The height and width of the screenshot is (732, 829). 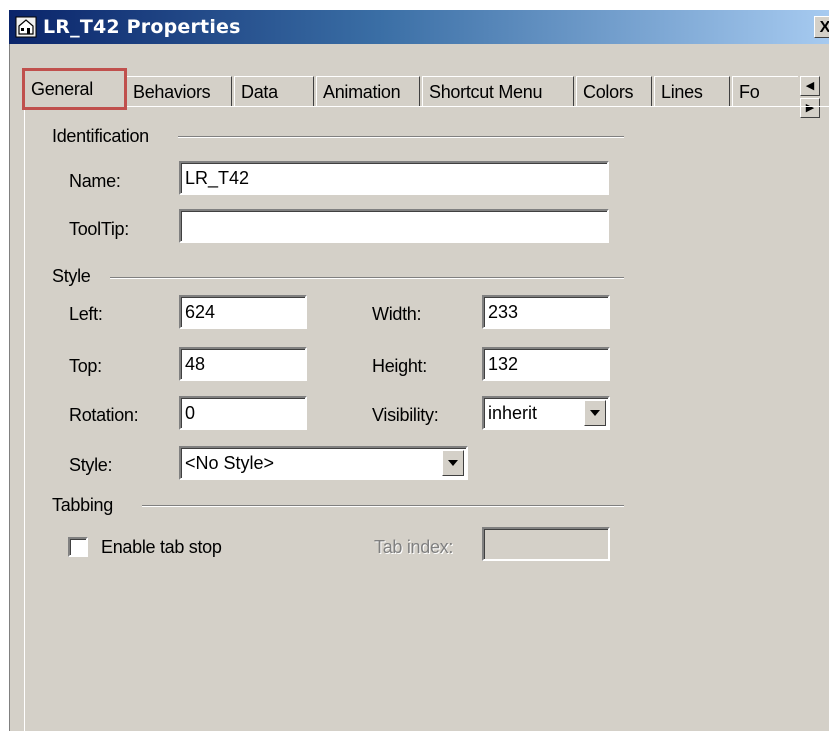 What do you see at coordinates (367, 278) in the screenshot?
I see `style-divider` at bounding box center [367, 278].